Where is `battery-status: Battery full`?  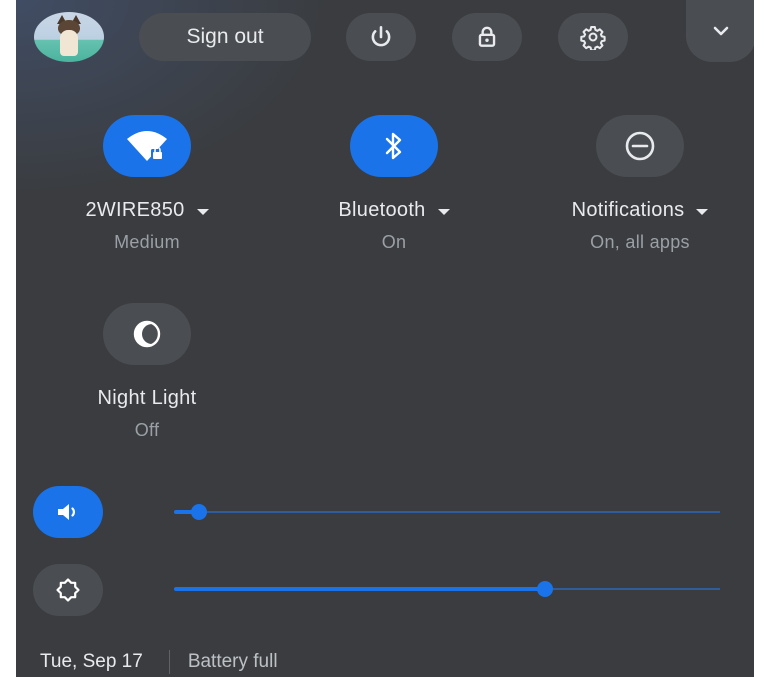
battery-status: Battery full is located at coordinates (233, 662).